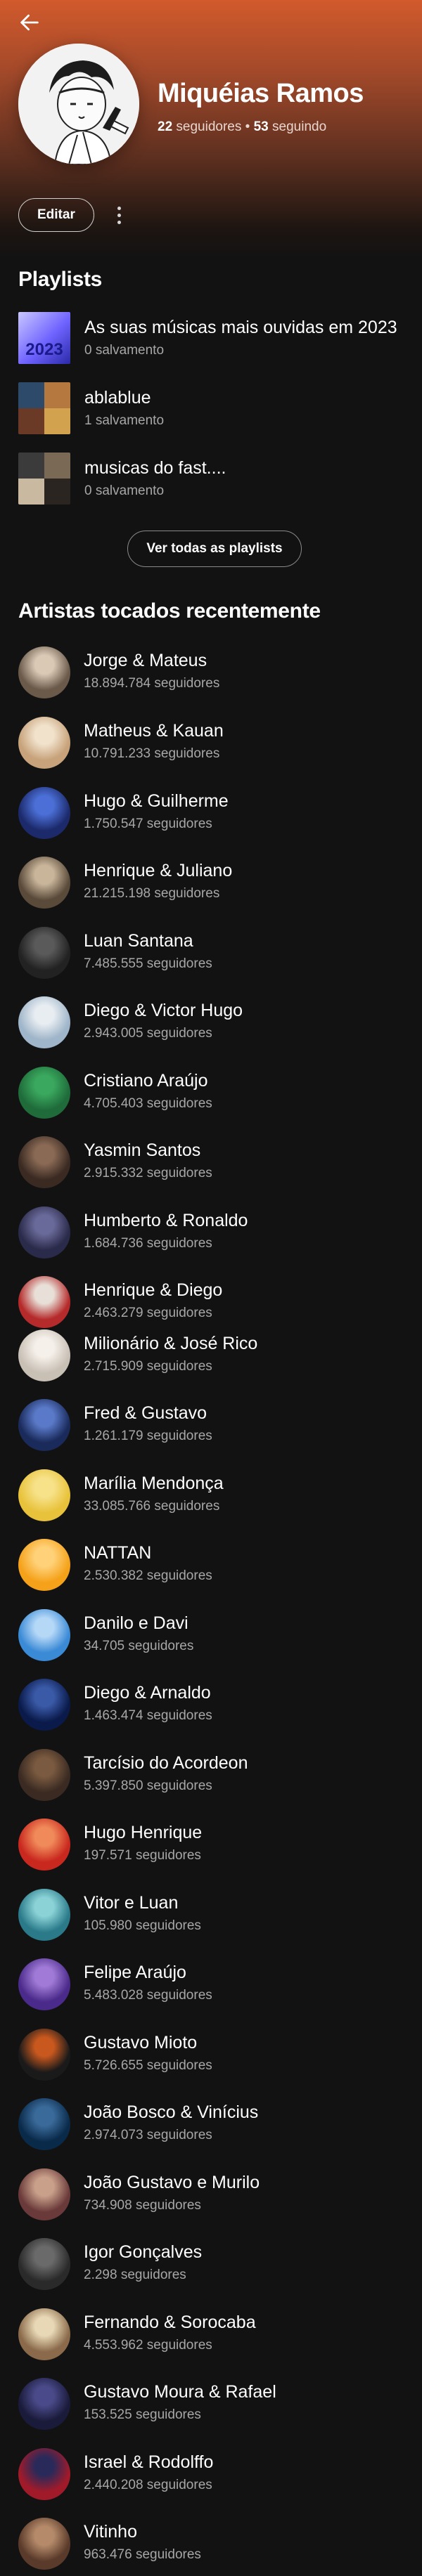 The height and width of the screenshot is (2576, 422). What do you see at coordinates (215, 883) in the screenshot?
I see `artist-row: Henrique & Juliano 21.215.198 seguidores` at bounding box center [215, 883].